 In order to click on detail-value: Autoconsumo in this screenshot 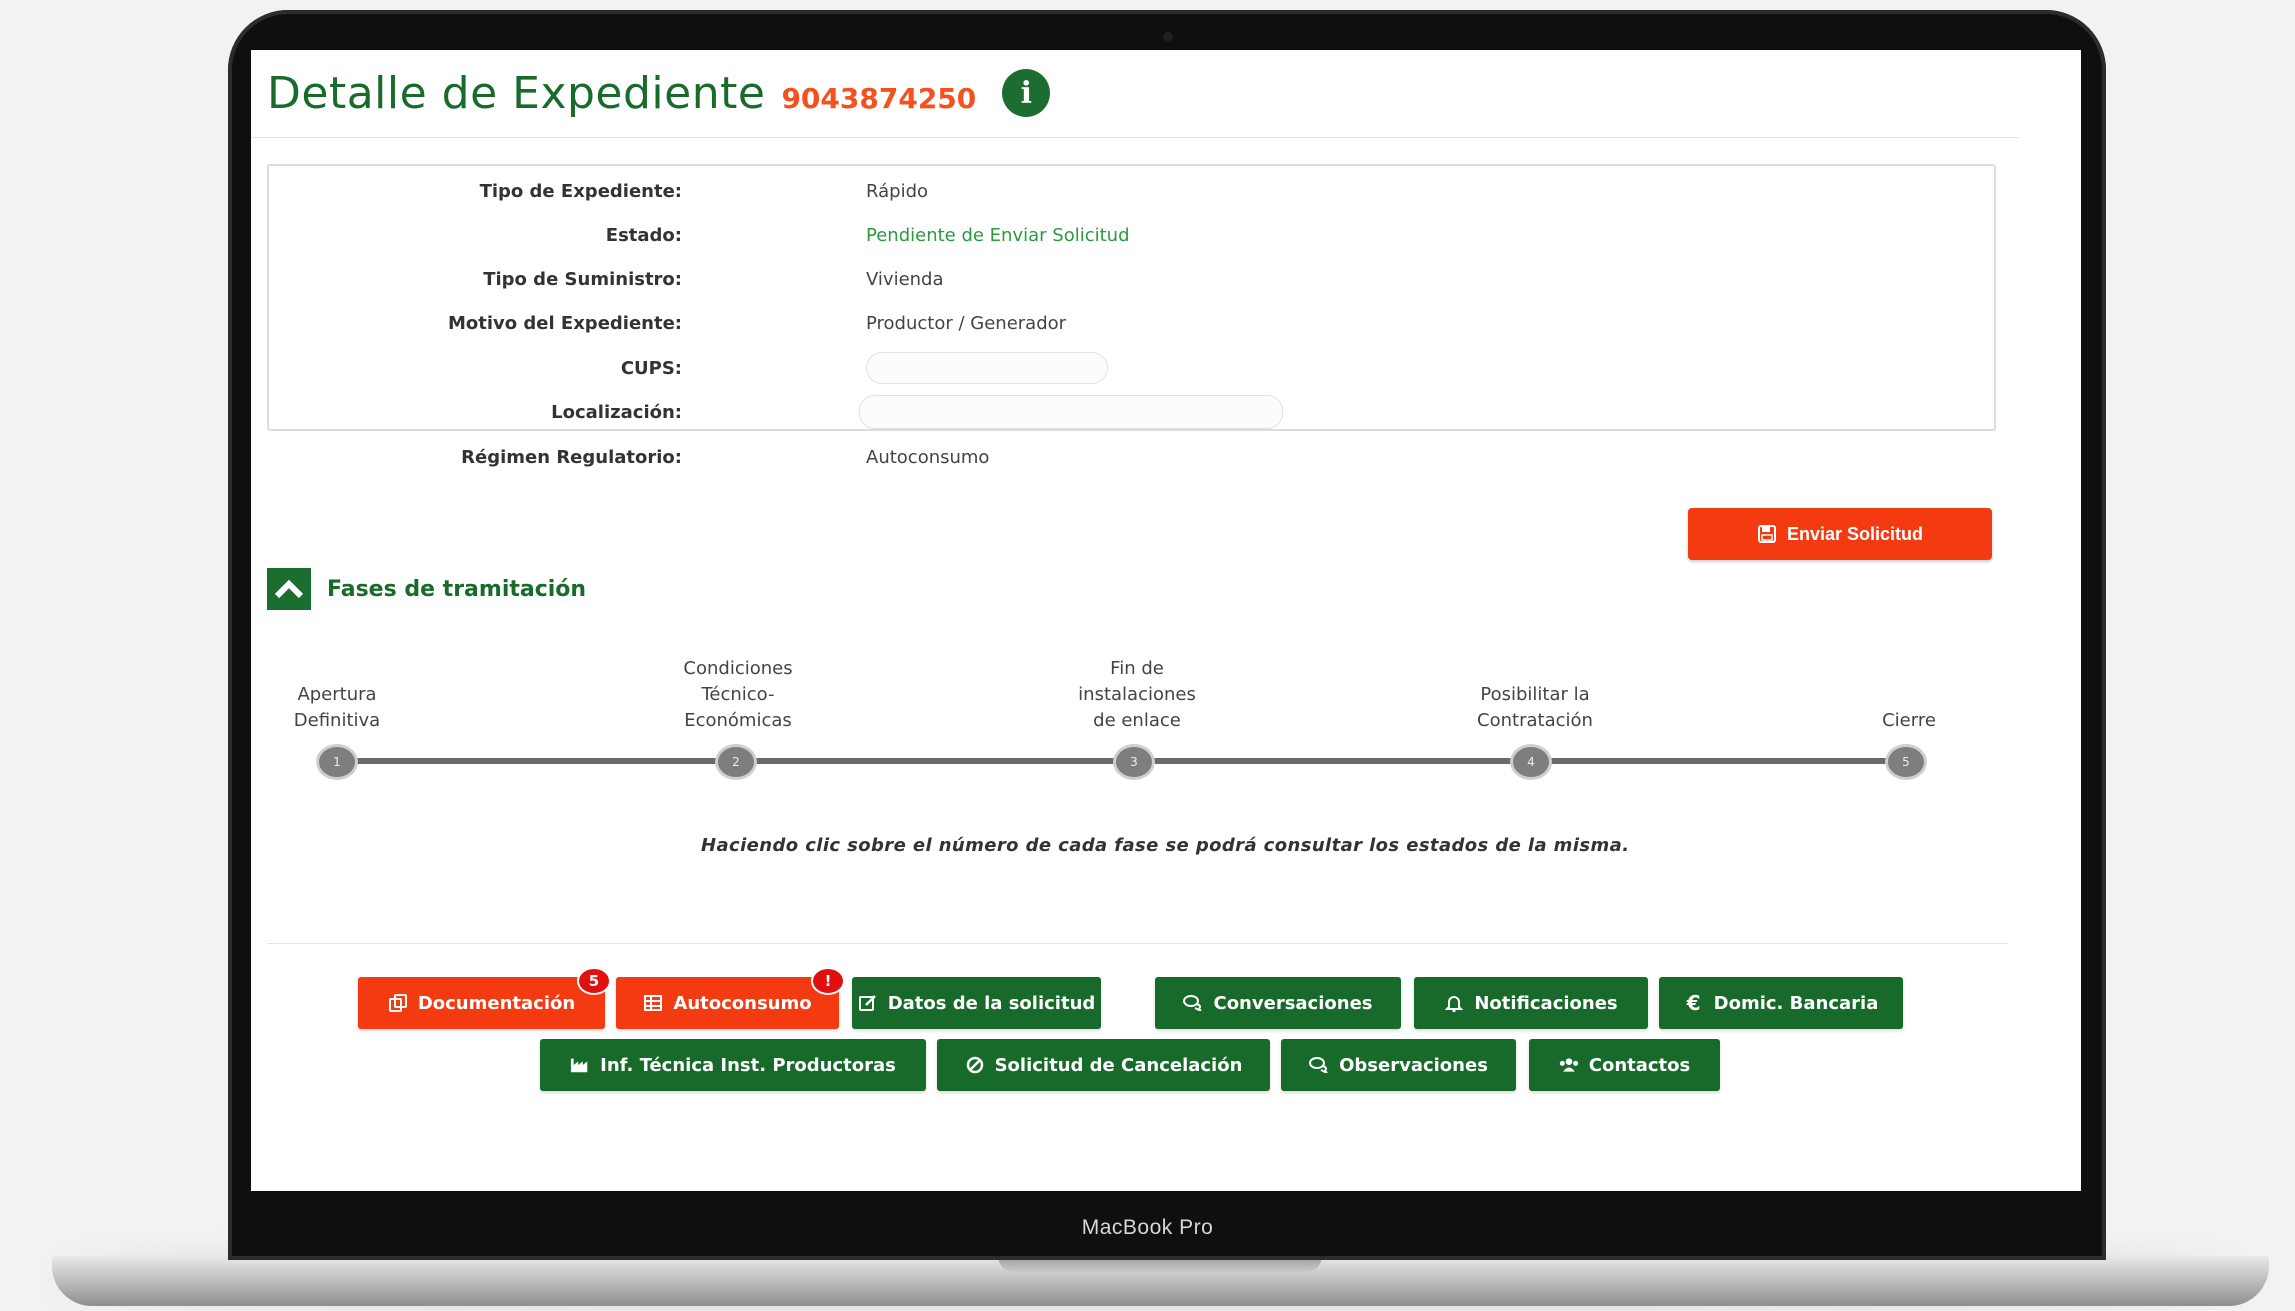, I will do `click(928, 457)`.